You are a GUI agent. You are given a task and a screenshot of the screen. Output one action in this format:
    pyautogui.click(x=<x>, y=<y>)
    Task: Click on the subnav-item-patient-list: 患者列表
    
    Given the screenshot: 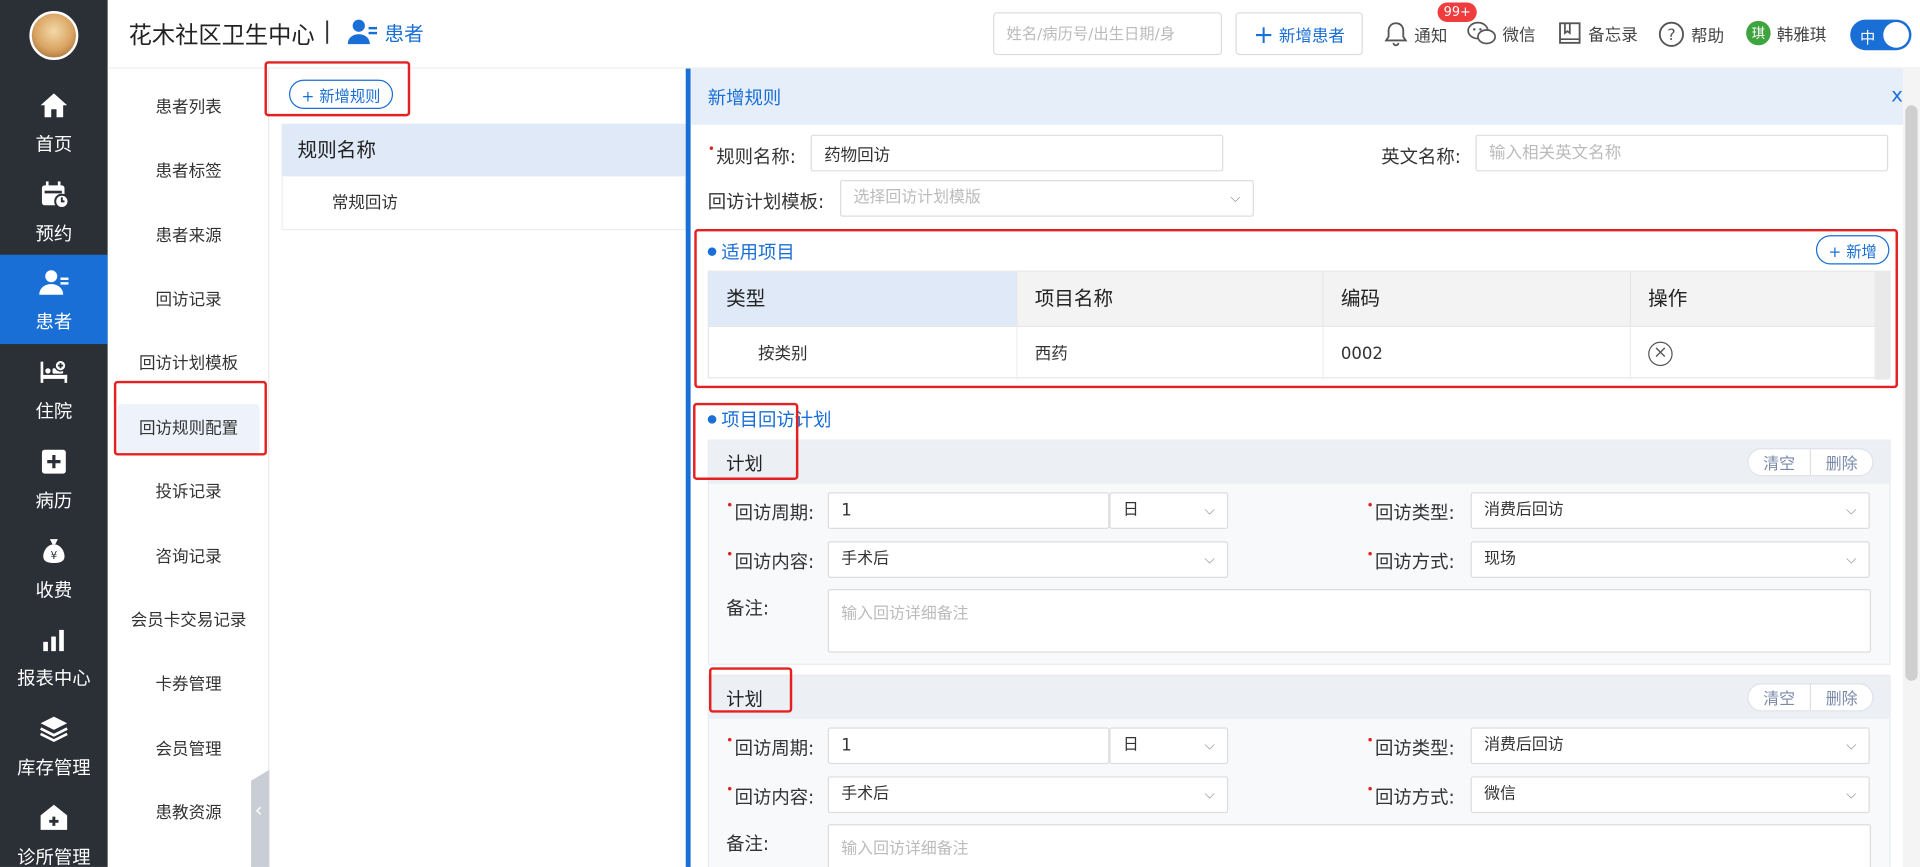 What is the action you would take?
    pyautogui.click(x=189, y=107)
    